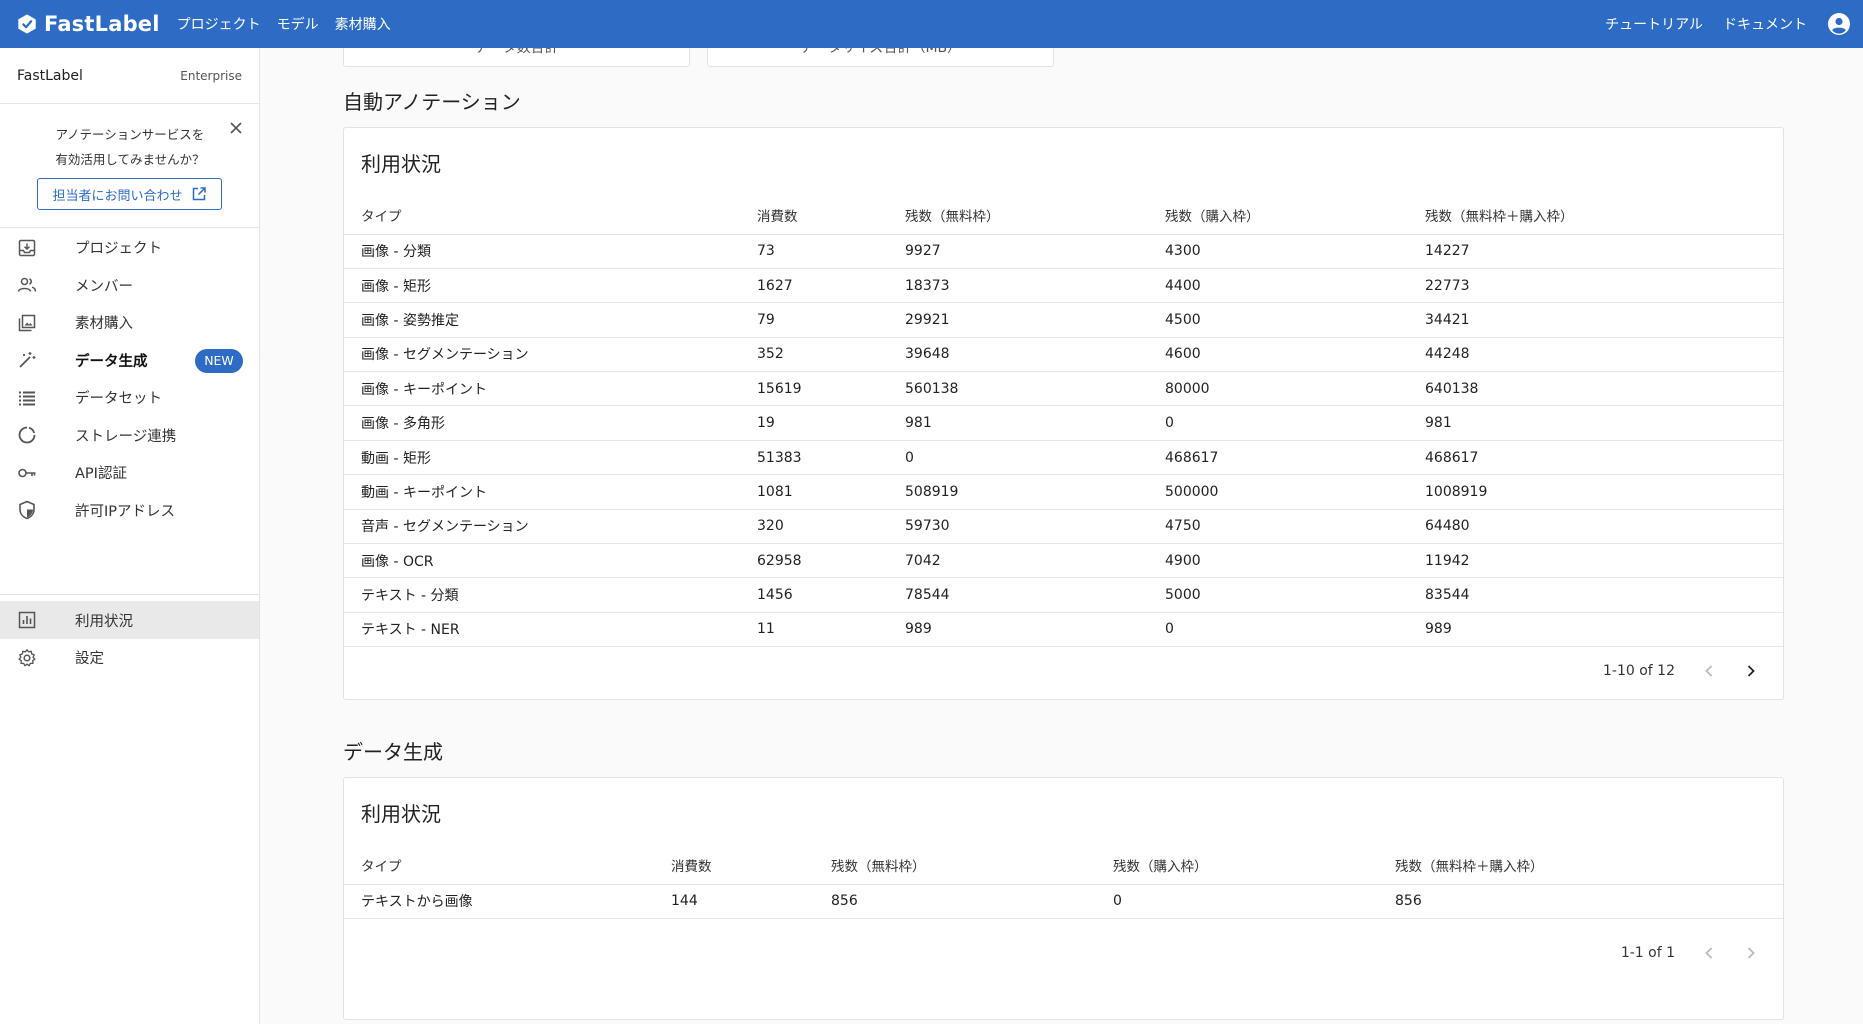 The width and height of the screenshot is (1863, 1024). What do you see at coordinates (1839, 24) in the screenshot?
I see `account-icon` at bounding box center [1839, 24].